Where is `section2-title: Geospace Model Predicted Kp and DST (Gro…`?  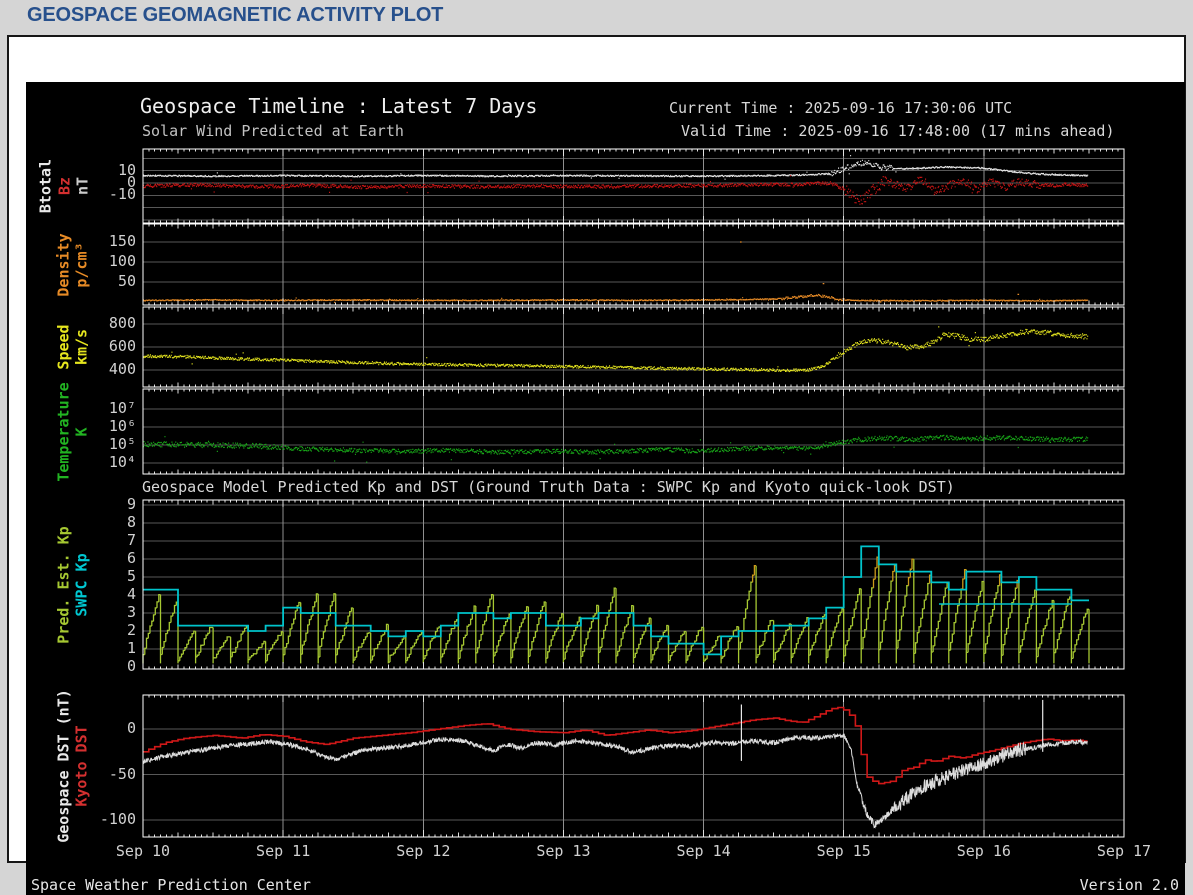
section2-title: Geospace Model Predicted Kp and DST (Gro… is located at coordinates (548, 487).